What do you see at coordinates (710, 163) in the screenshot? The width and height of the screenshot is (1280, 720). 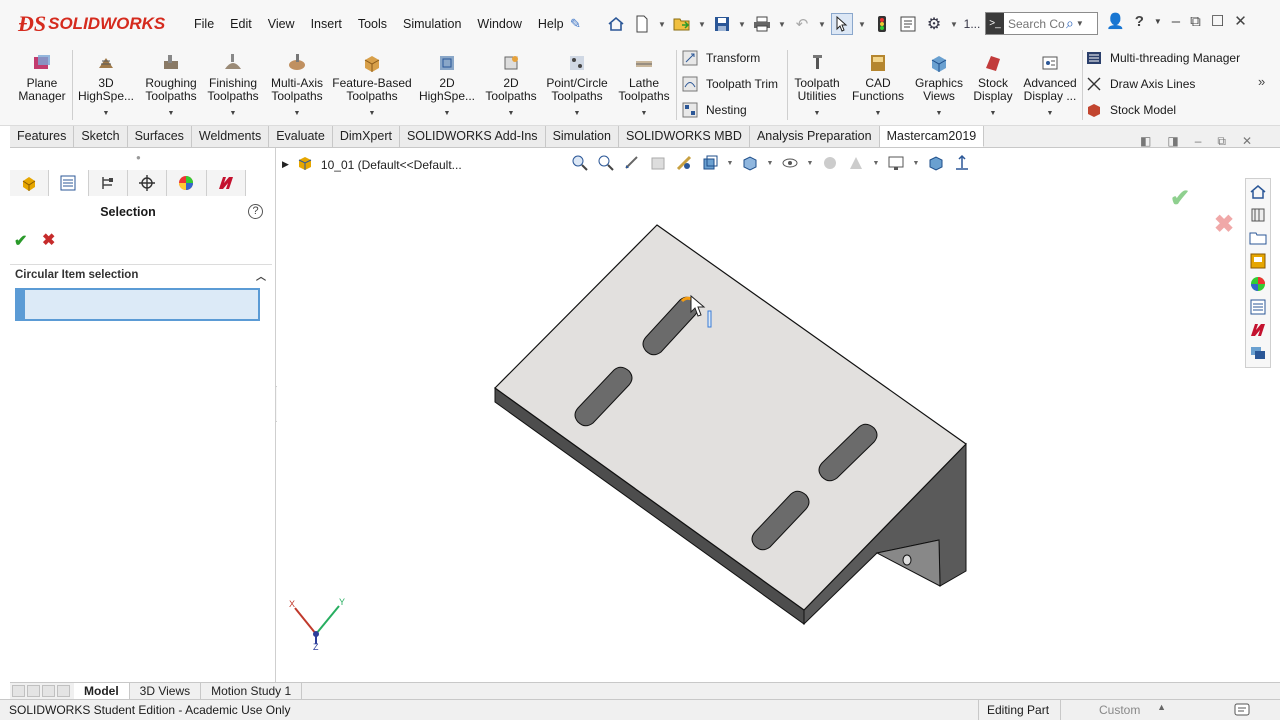 I see `view-orientation-icon` at bounding box center [710, 163].